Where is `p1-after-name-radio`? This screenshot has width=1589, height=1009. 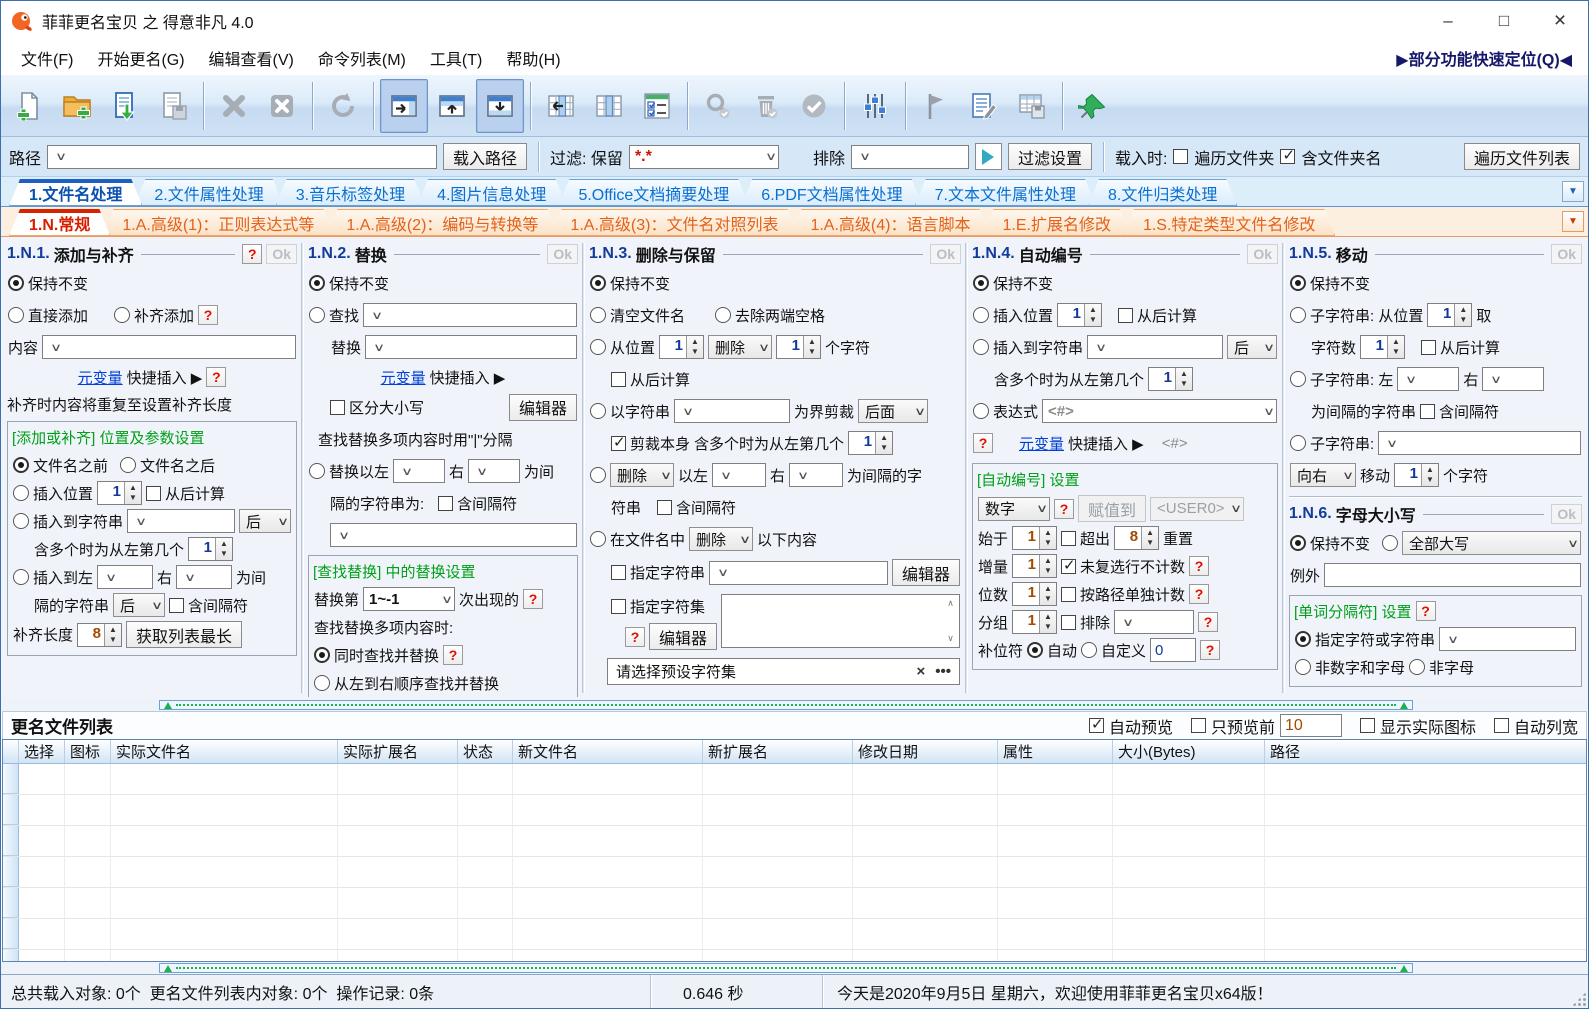 p1-after-name-radio is located at coordinates (128, 465).